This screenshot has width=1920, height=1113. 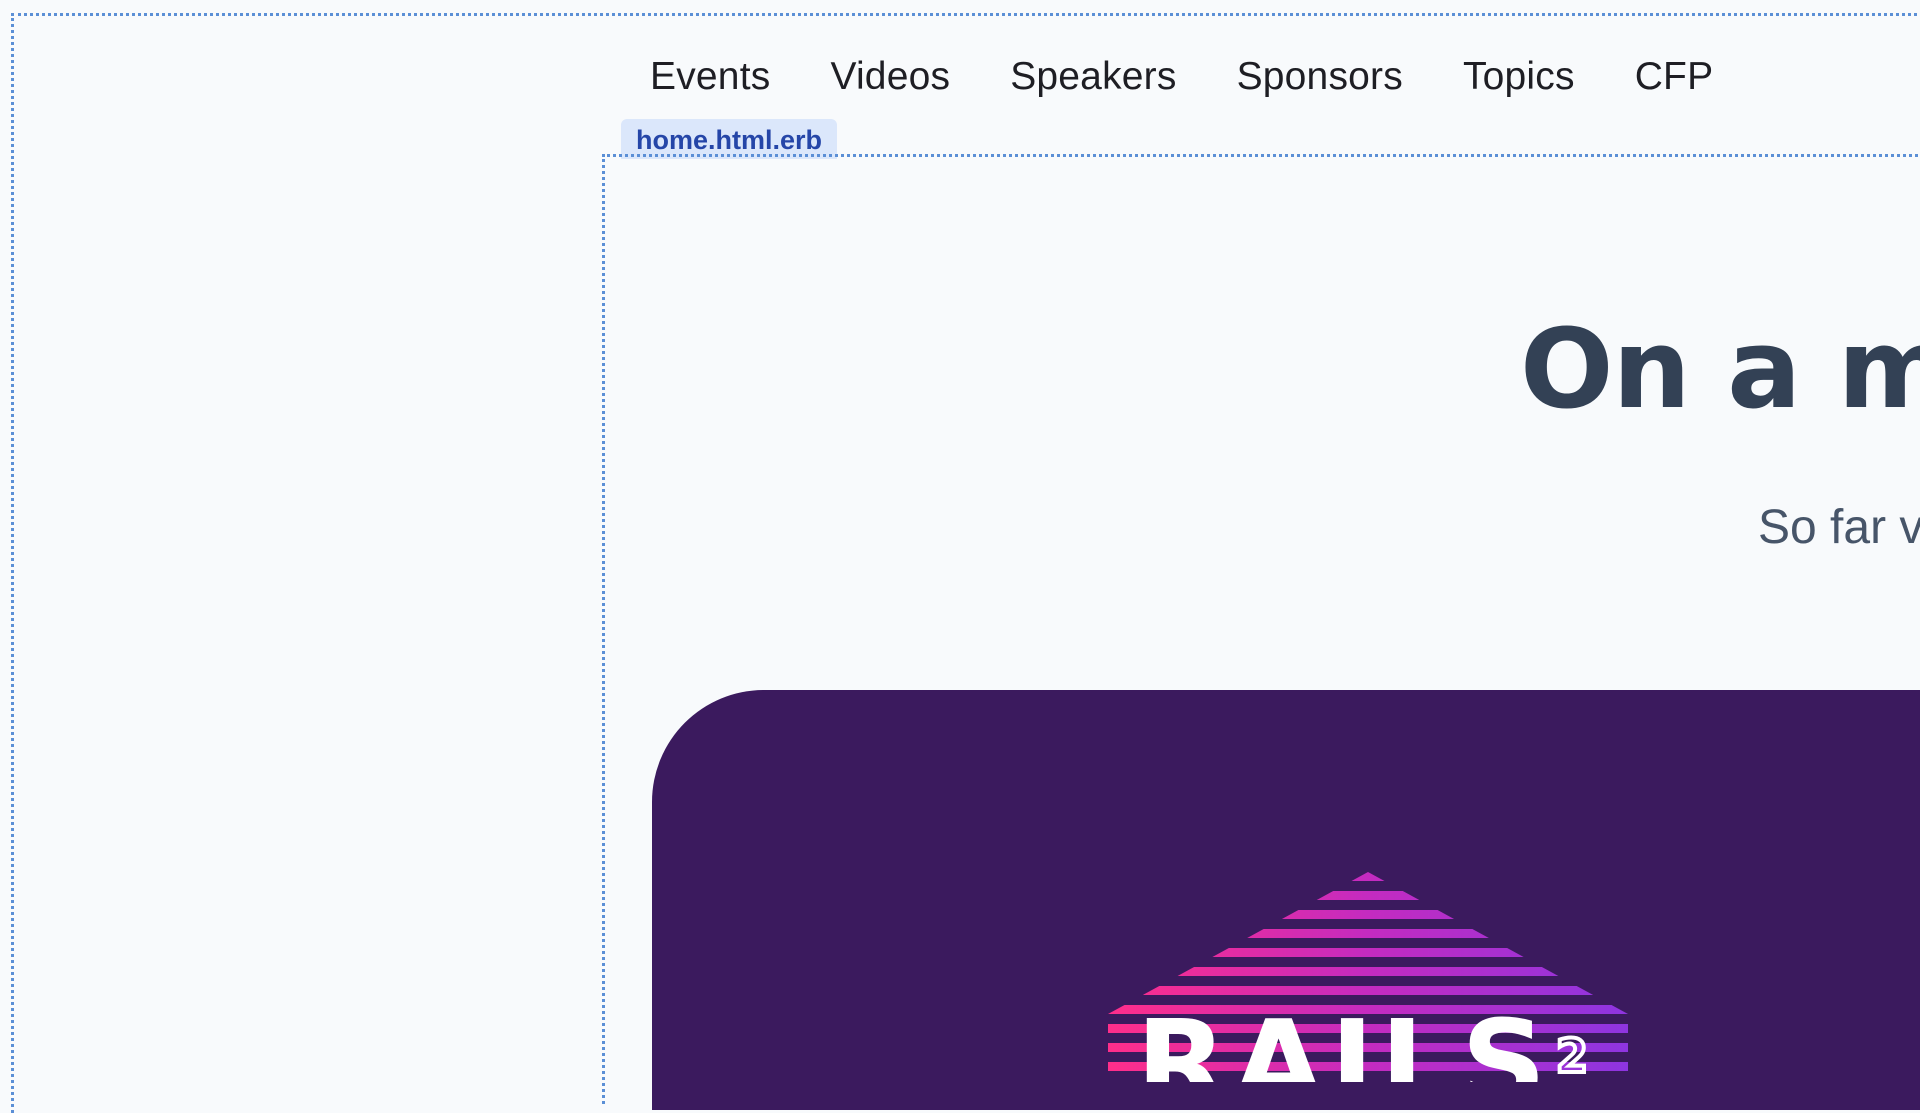 What do you see at coordinates (1572, 1055) in the screenshot?
I see `logo-superscript: 2` at bounding box center [1572, 1055].